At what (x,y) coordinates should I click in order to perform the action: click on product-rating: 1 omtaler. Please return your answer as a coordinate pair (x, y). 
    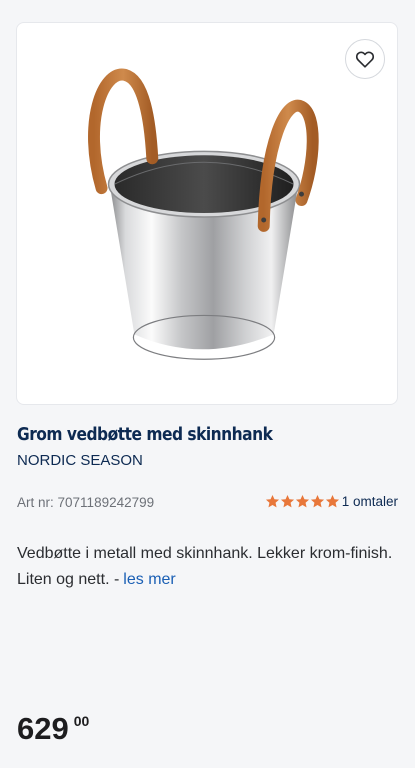
    Looking at the image, I should click on (331, 501).